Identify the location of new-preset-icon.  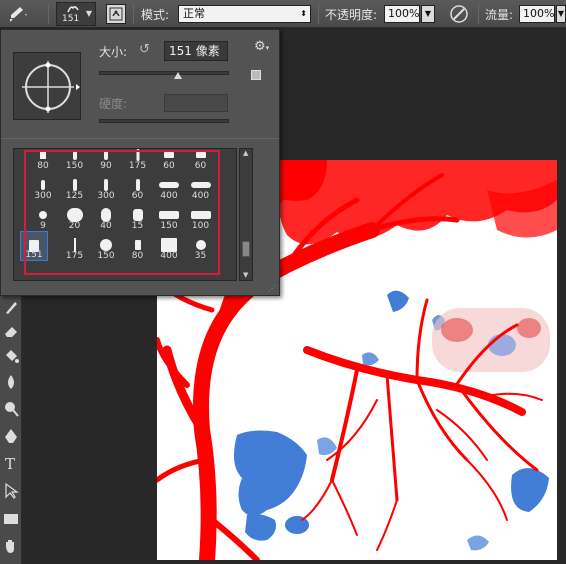
(256, 75).